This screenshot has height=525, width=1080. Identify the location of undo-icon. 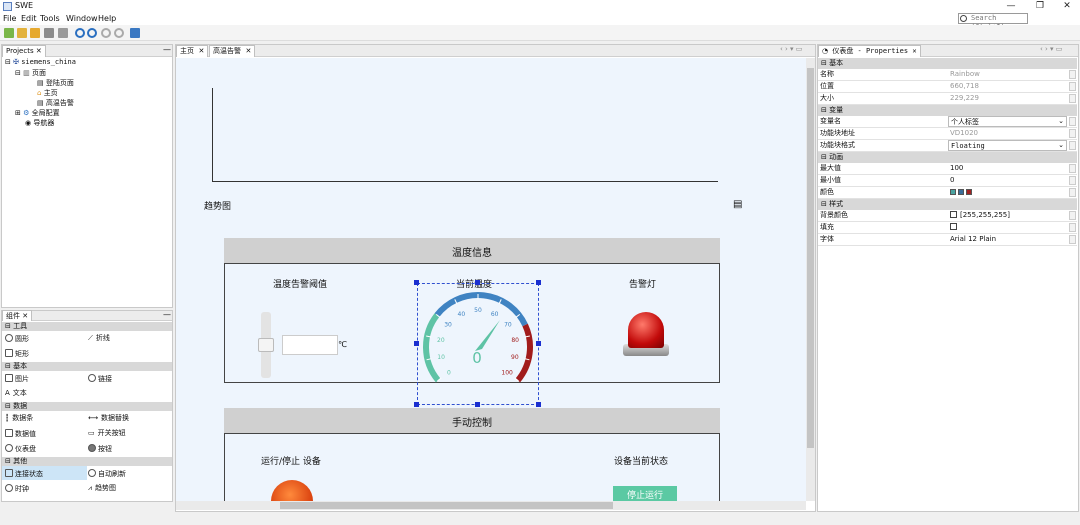
(80, 33).